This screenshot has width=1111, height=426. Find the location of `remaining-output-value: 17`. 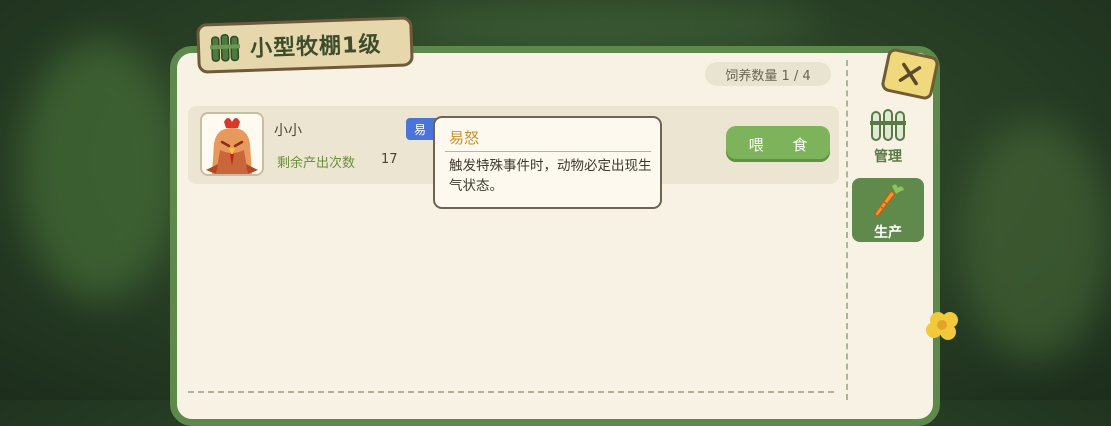

remaining-output-value: 17 is located at coordinates (389, 159).